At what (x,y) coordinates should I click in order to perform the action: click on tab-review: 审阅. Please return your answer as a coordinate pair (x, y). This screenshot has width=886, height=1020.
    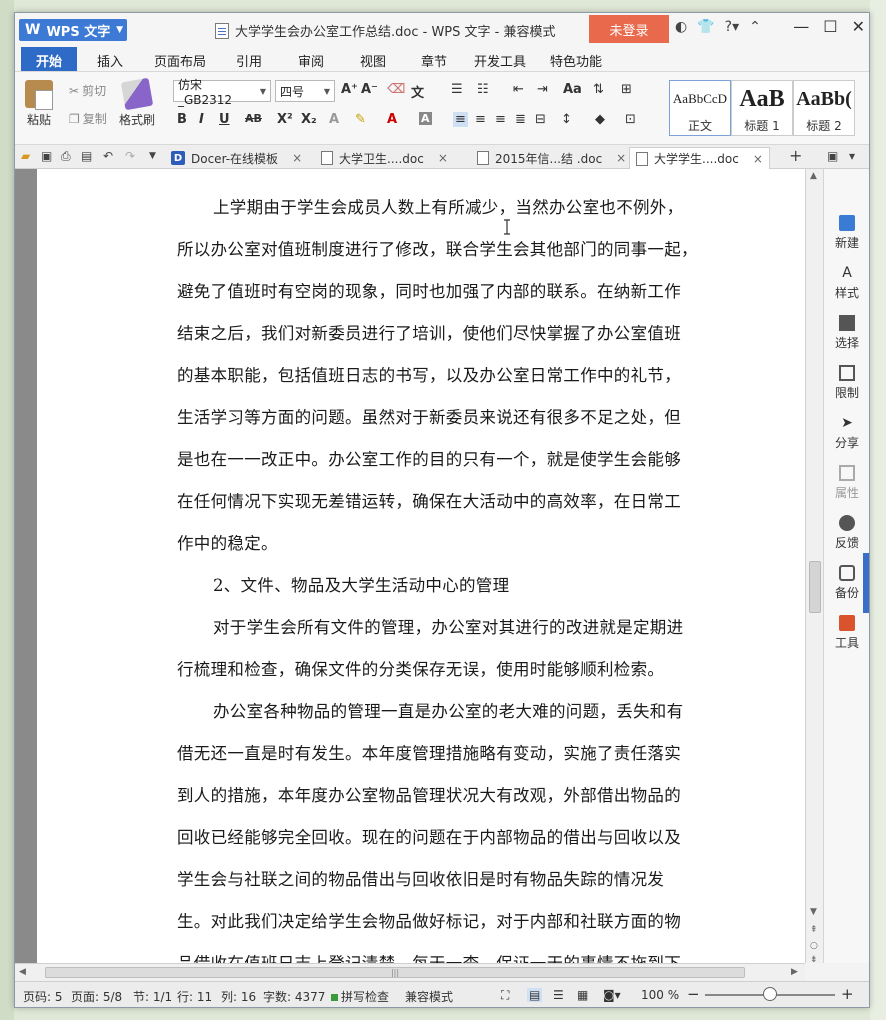
    Looking at the image, I should click on (311, 59).